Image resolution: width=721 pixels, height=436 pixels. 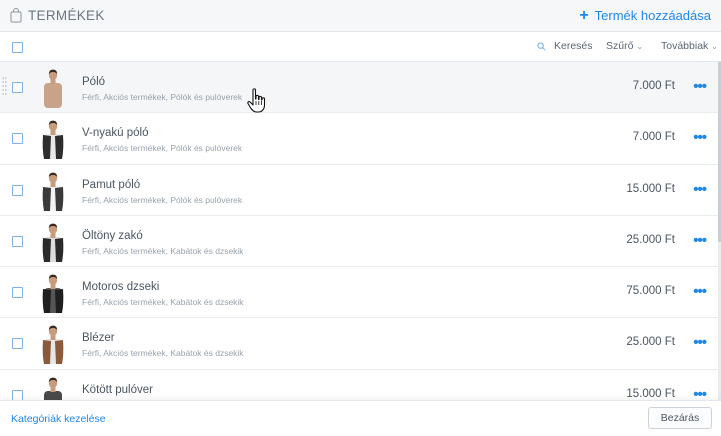 I want to click on product-name: Motoros dzseki, so click(x=120, y=287).